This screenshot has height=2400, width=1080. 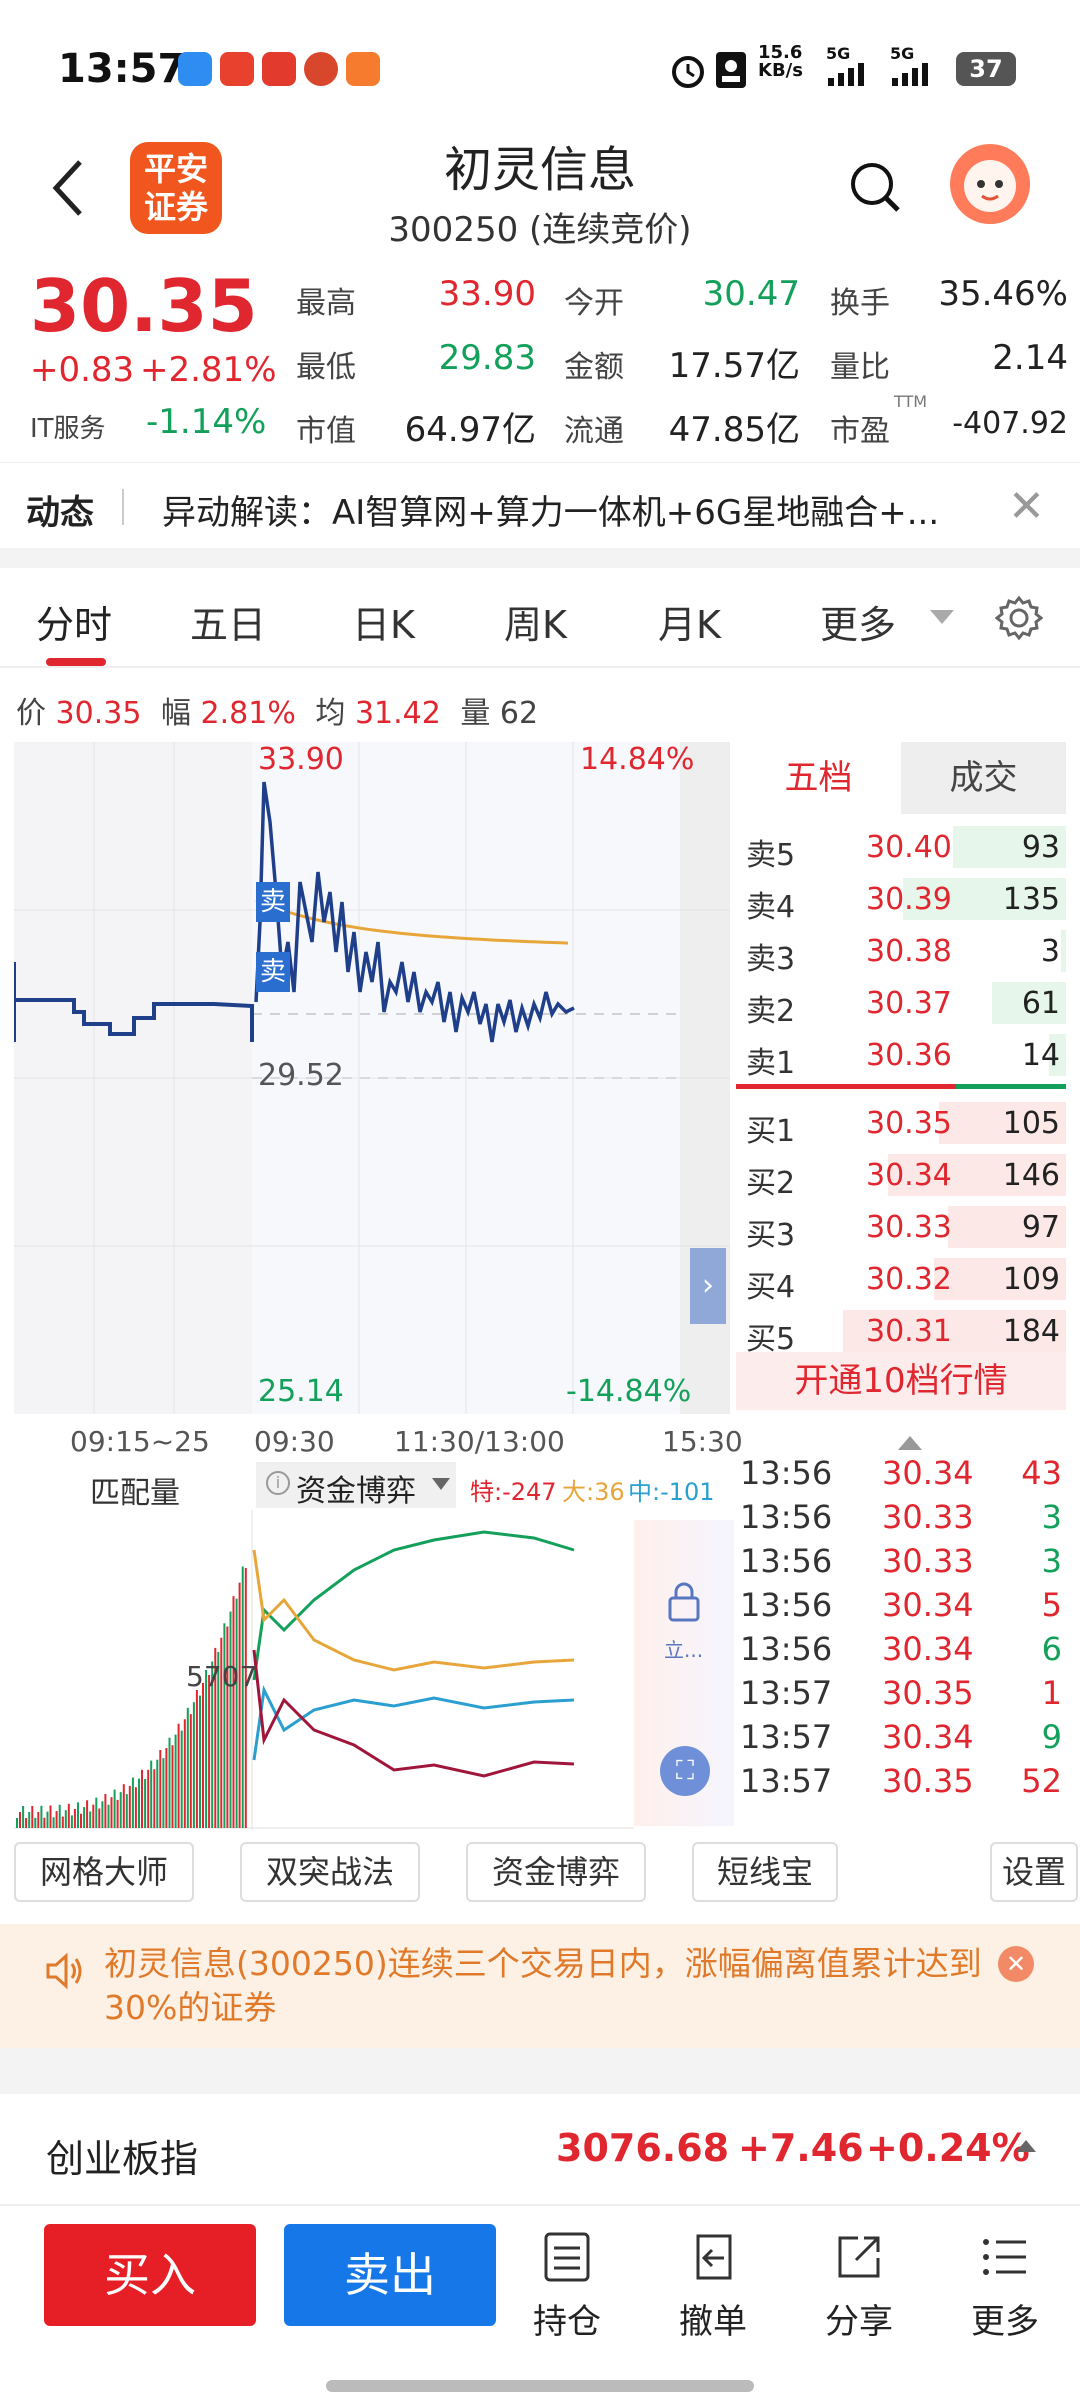 What do you see at coordinates (876, 188) in the screenshot?
I see `search-icon` at bounding box center [876, 188].